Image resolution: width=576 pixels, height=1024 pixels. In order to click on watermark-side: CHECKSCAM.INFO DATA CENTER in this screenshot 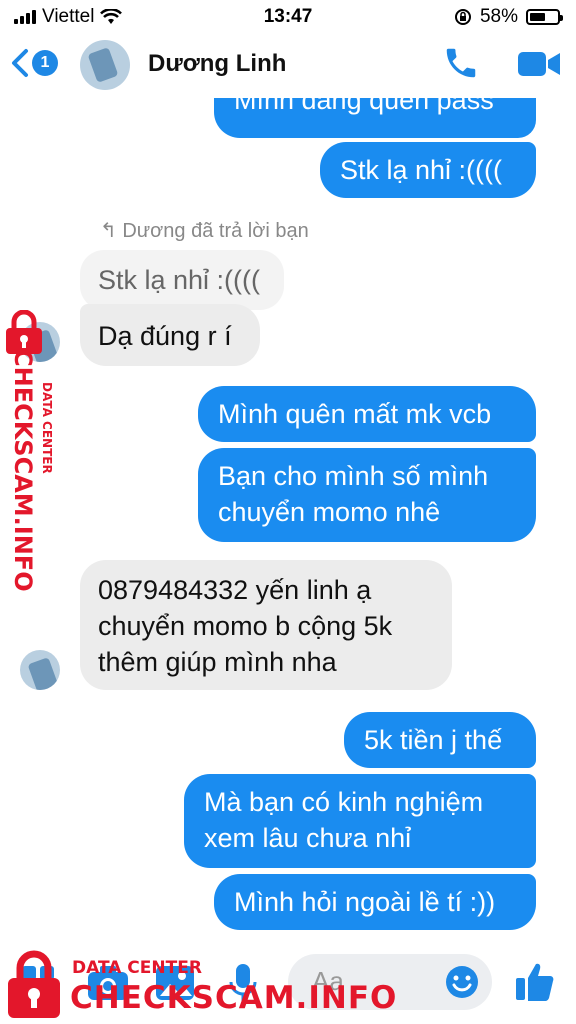, I will do `click(35, 455)`.